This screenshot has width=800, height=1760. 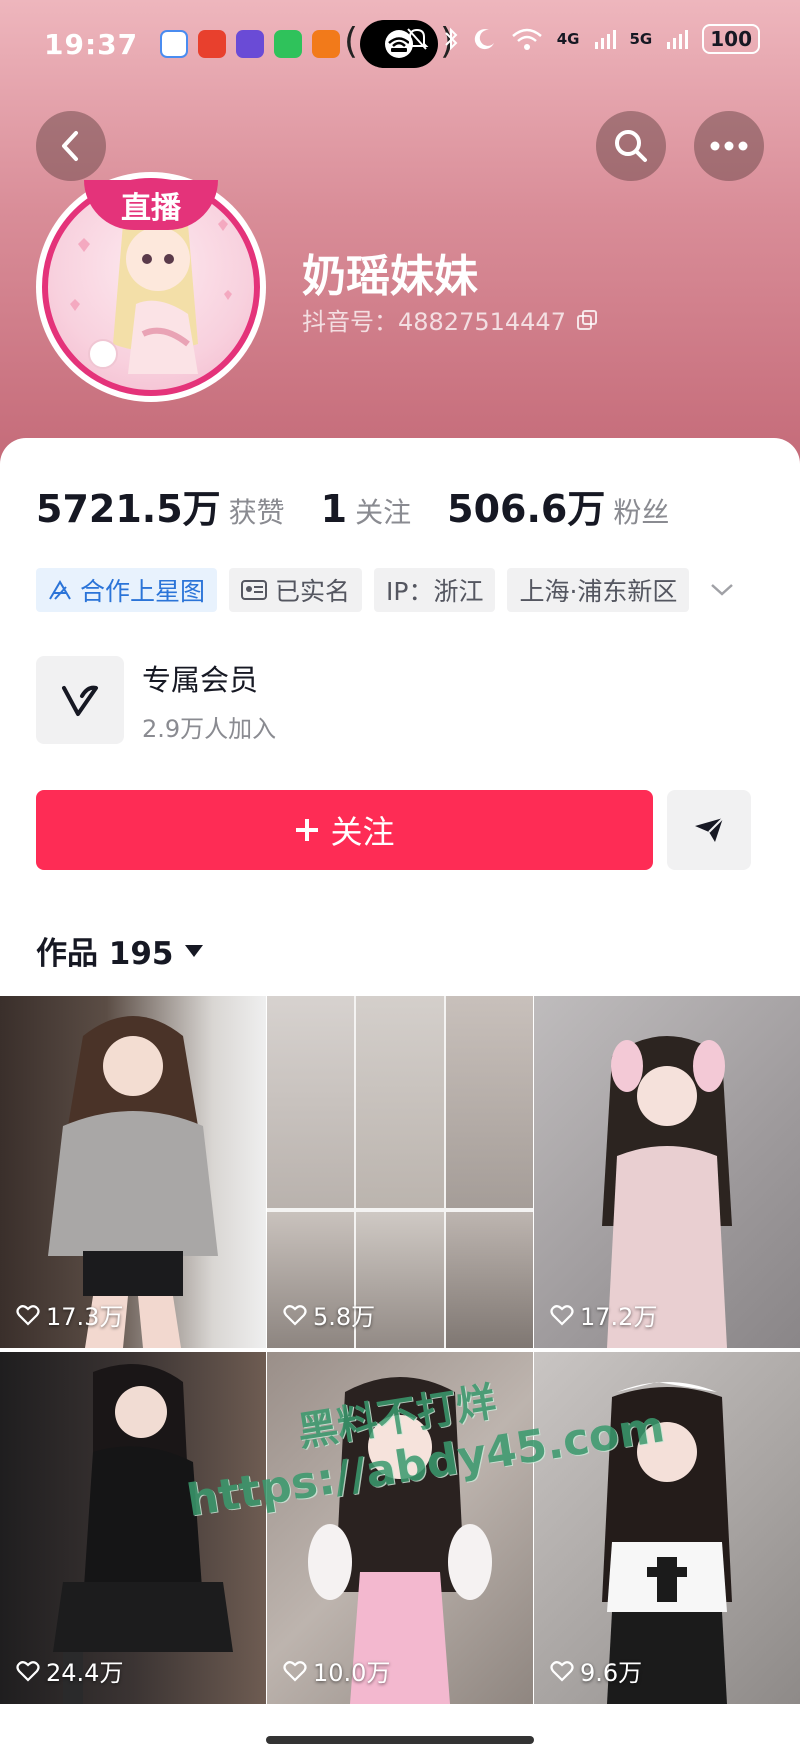 What do you see at coordinates (417, 39) in the screenshot?
I see `mute-bell-icon` at bounding box center [417, 39].